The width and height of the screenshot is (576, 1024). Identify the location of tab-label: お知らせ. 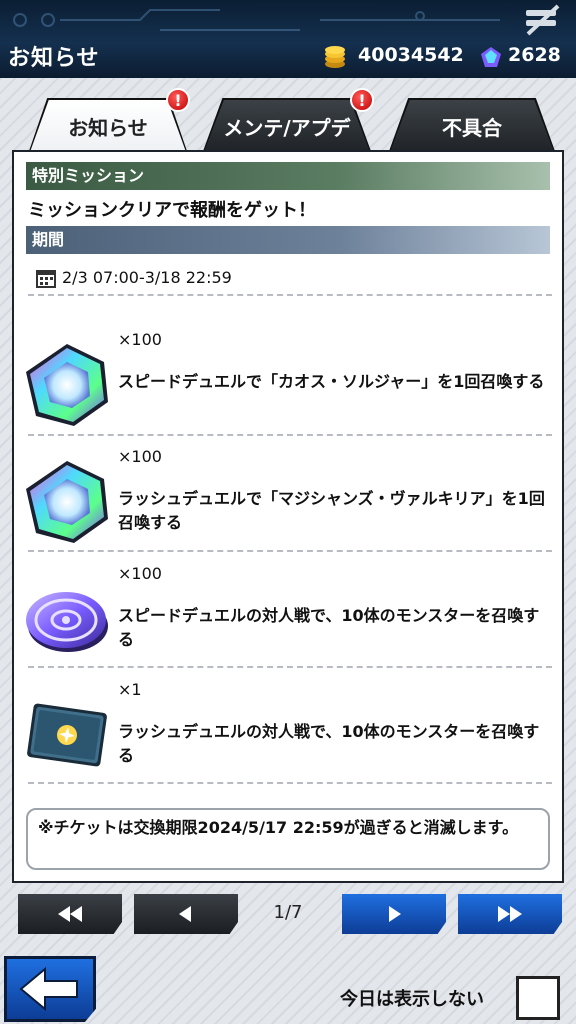
(108, 127).